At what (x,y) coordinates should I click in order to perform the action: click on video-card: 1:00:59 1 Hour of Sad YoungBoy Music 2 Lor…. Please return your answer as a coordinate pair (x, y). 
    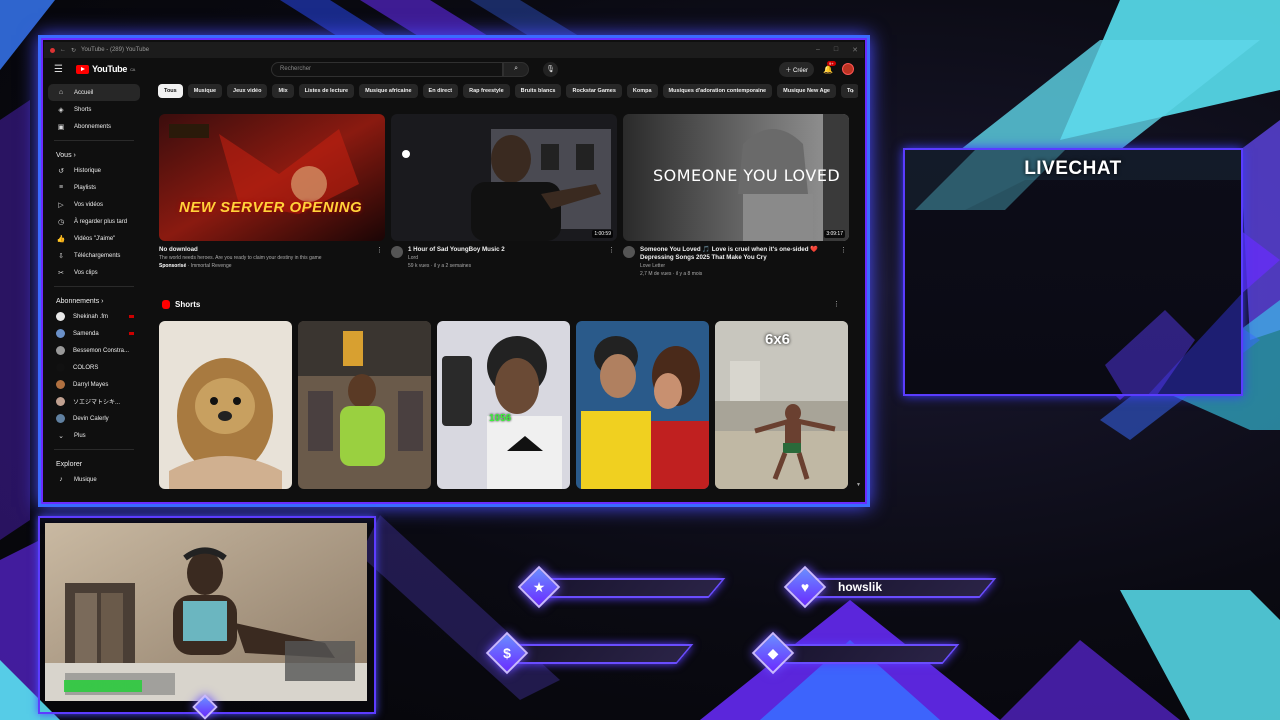
    Looking at the image, I should click on (504, 196).